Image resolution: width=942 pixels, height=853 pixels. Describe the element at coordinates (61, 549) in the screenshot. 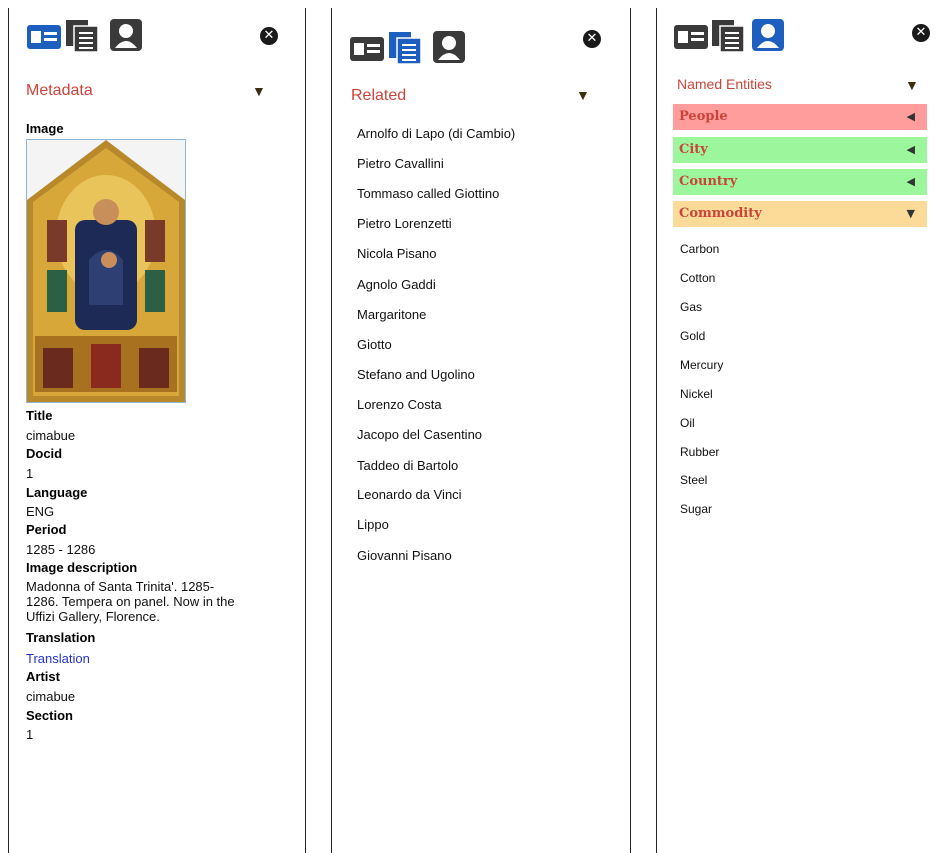

I see `field-value-period: 1285 - 1286` at that location.